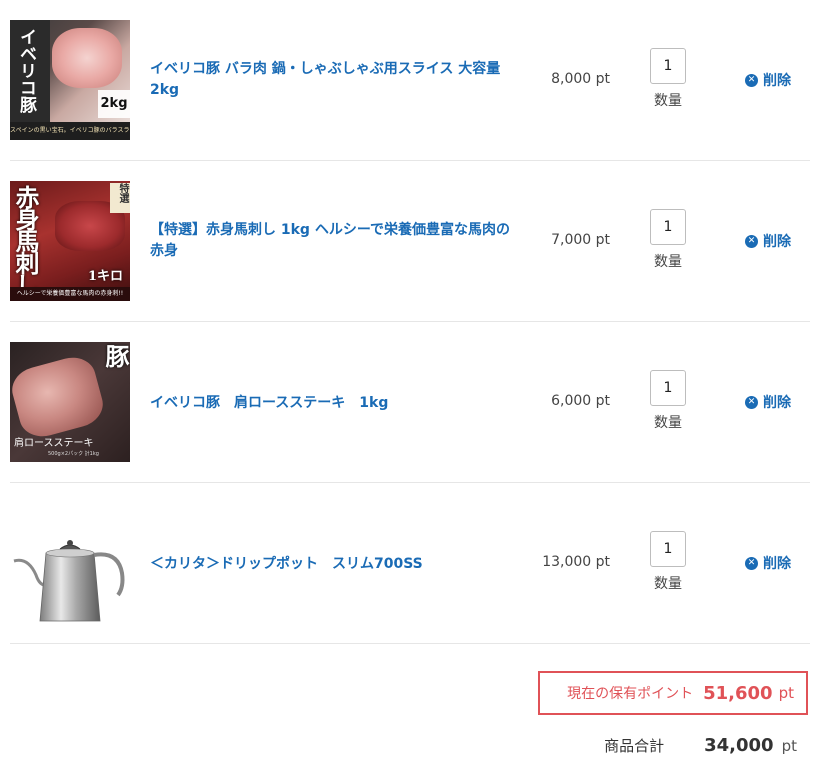 The height and width of the screenshot is (770, 822). I want to click on thumb-badge: 特選, so click(120, 198).